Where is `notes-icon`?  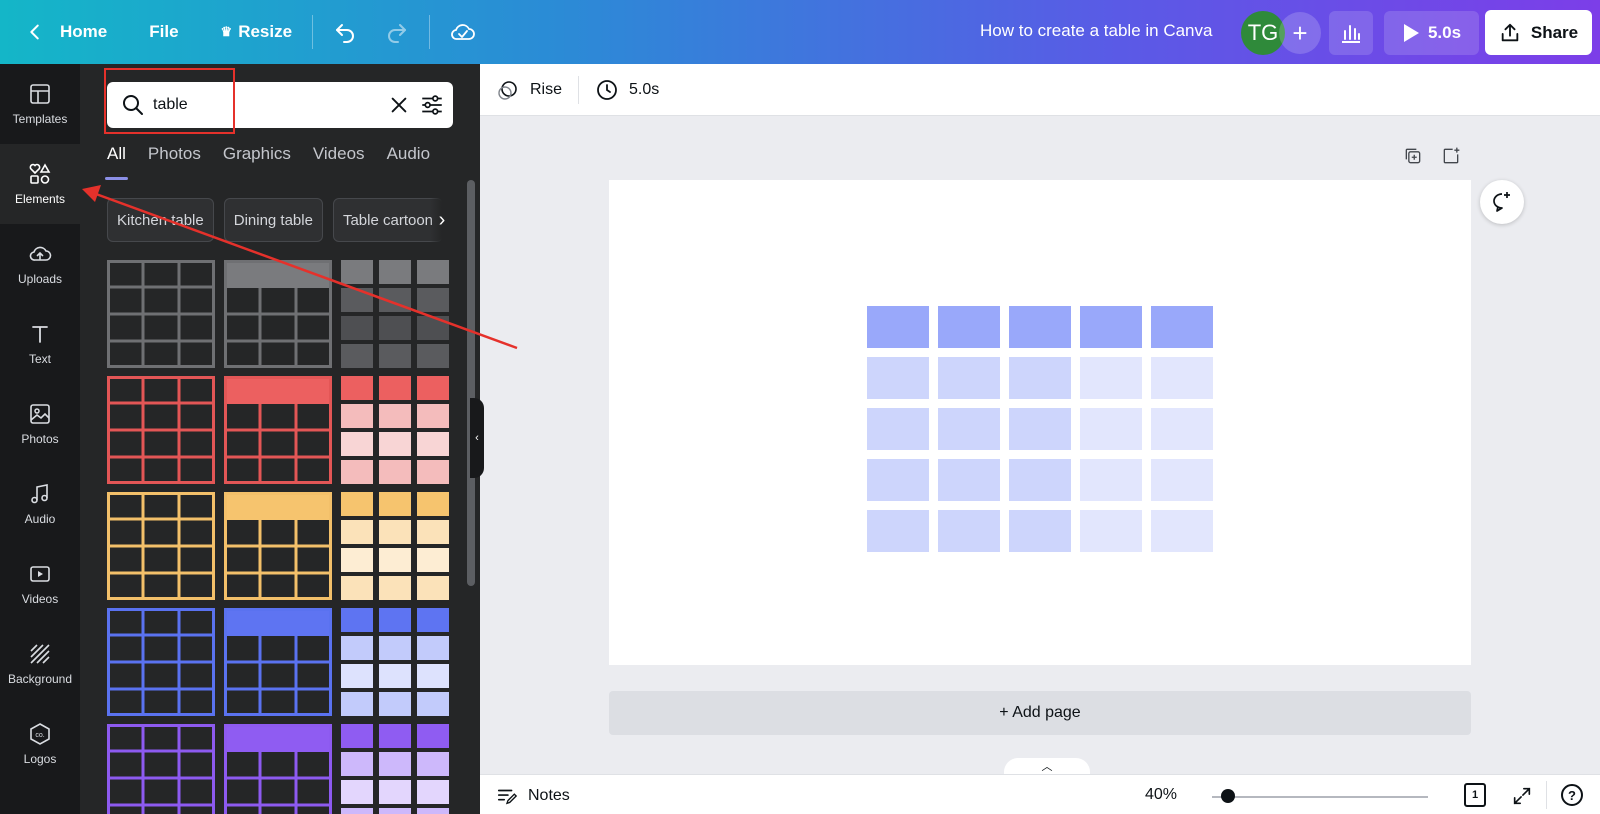
notes-icon is located at coordinates (507, 797).